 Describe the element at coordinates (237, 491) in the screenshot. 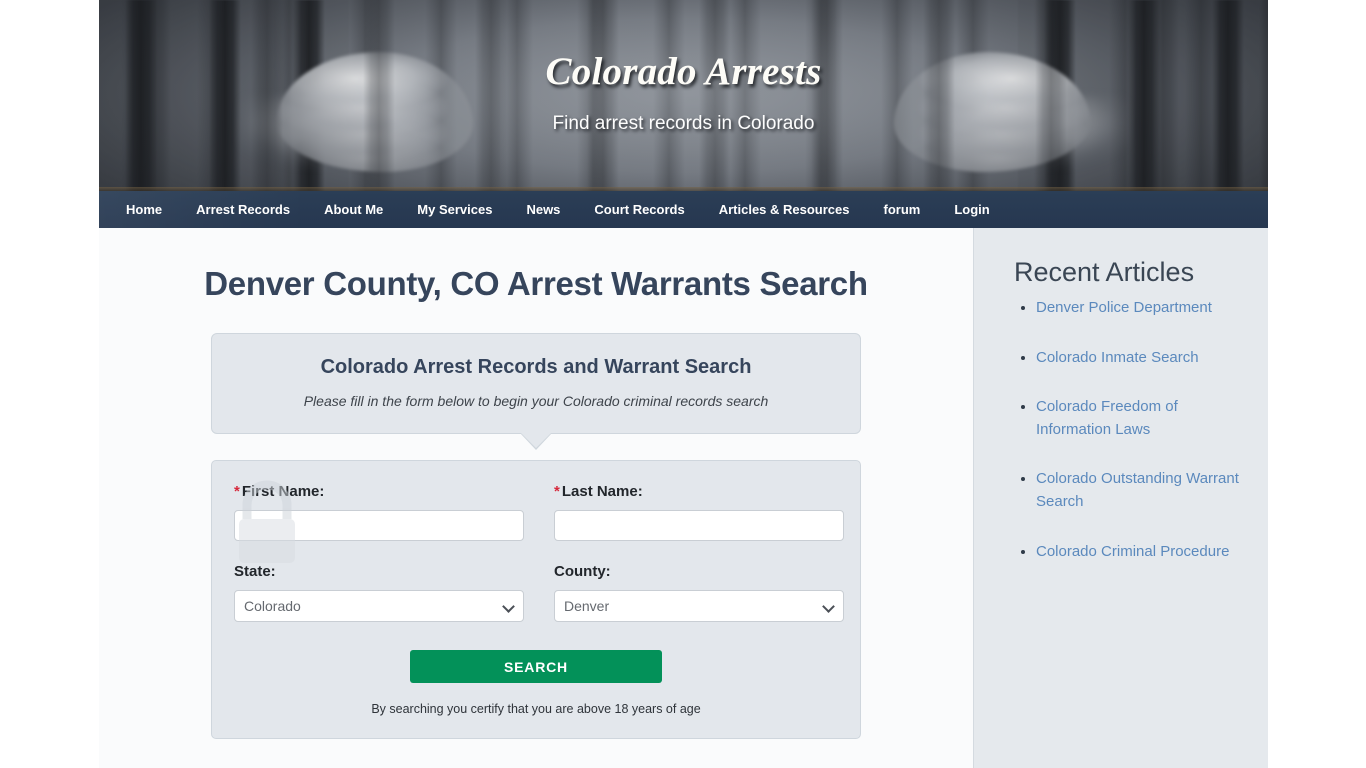

I see `first-name-required-marker: *` at that location.